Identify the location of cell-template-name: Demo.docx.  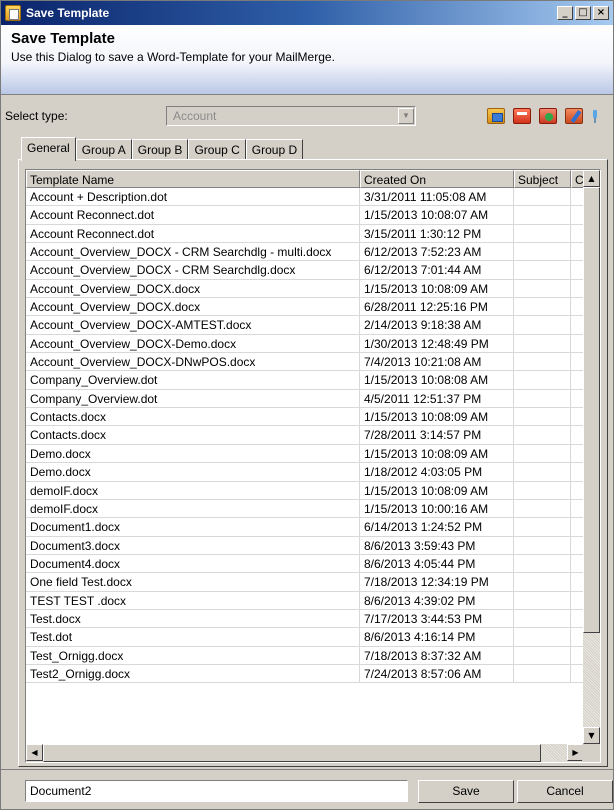
(193, 454).